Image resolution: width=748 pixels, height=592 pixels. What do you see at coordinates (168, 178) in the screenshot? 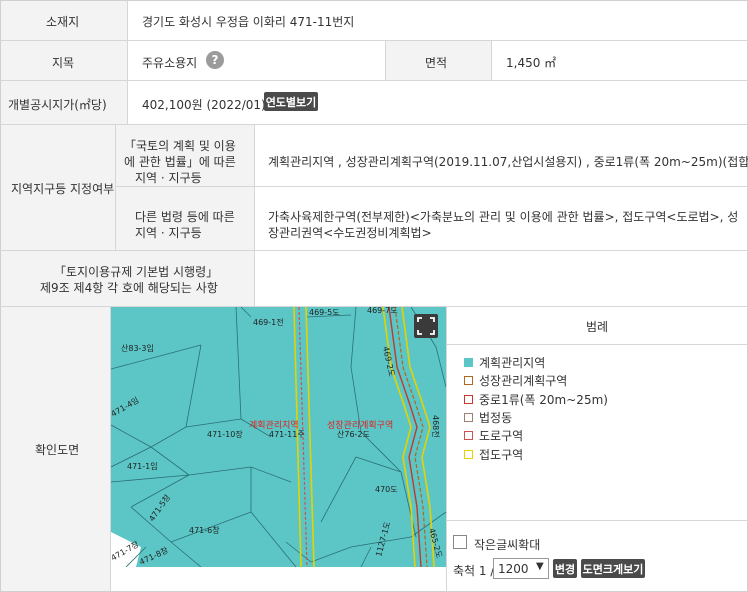
I see `zone-sub1-label-line3: 지역 · 지구등` at bounding box center [168, 178].